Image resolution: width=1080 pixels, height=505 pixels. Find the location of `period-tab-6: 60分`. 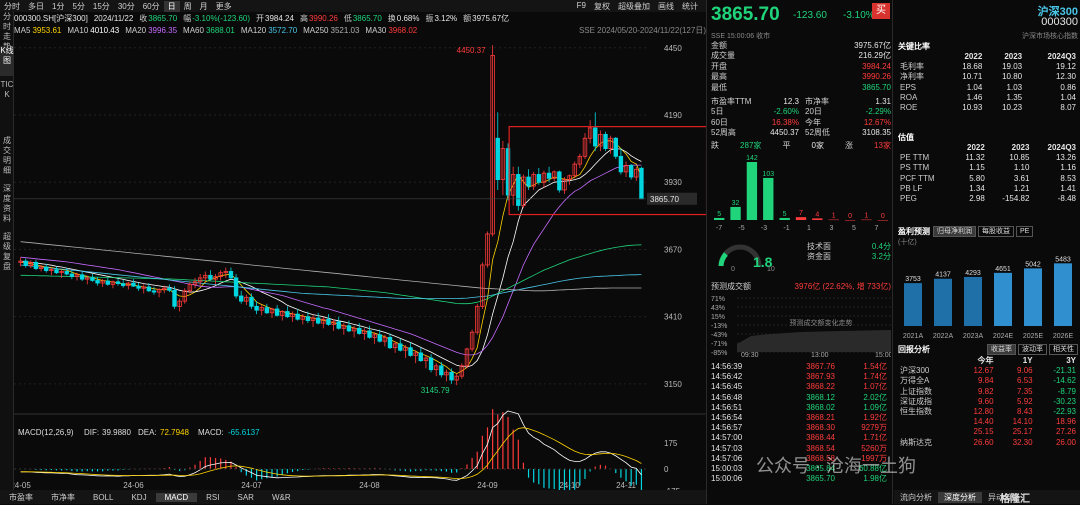

period-tab-6: 60分 is located at coordinates (151, 6).